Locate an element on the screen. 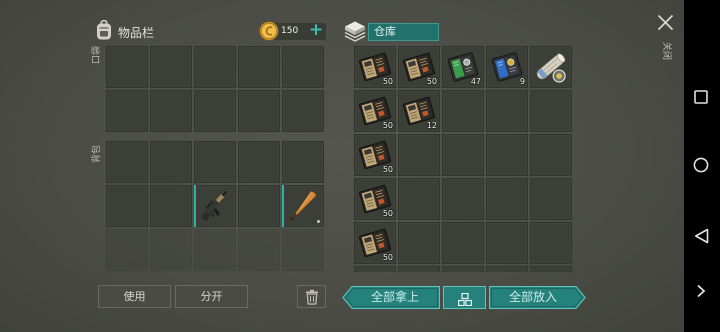  nav-home-icon is located at coordinates (701, 167).